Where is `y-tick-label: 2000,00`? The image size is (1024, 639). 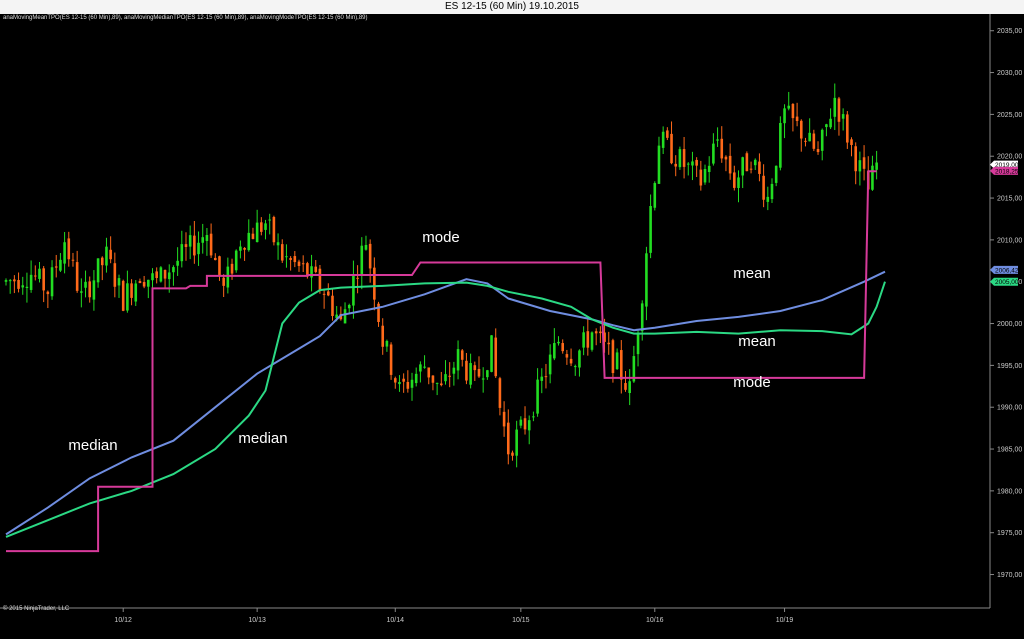 y-tick-label: 2000,00 is located at coordinates (1009, 324).